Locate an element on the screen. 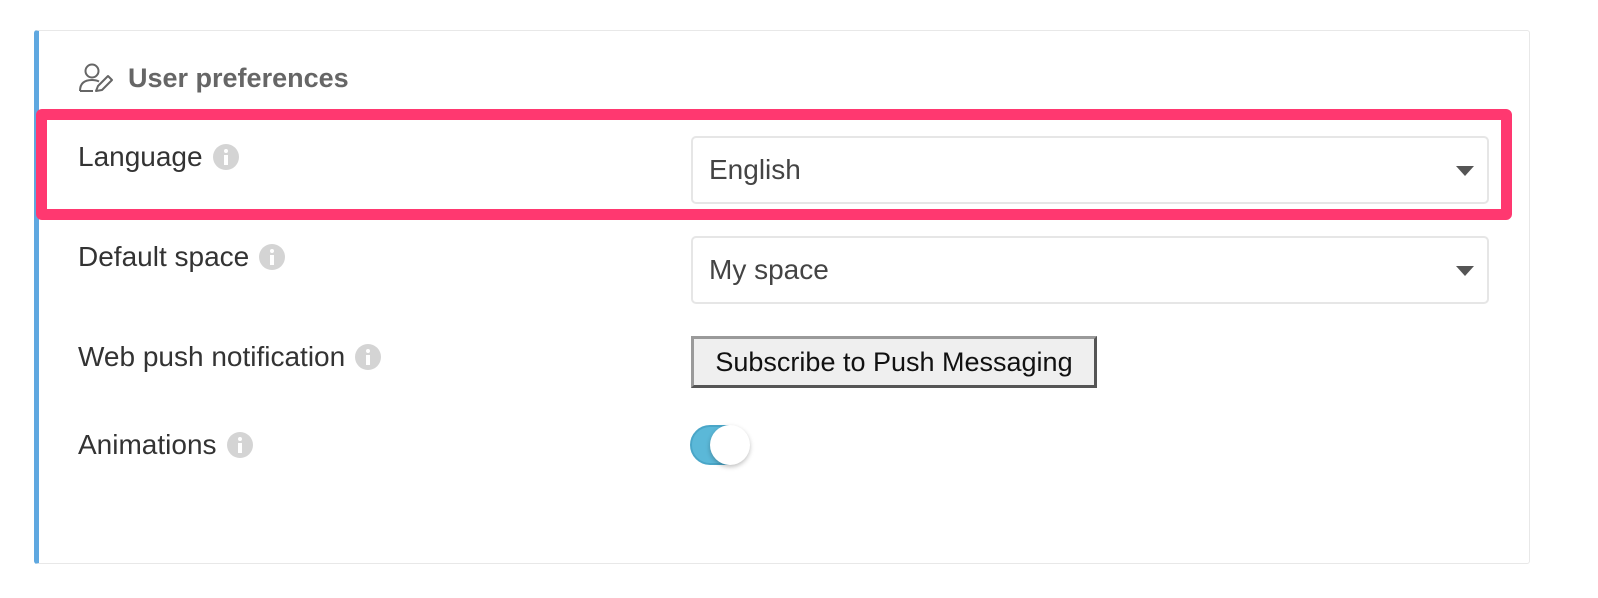  default-space-selected-value: My space is located at coordinates (769, 269).